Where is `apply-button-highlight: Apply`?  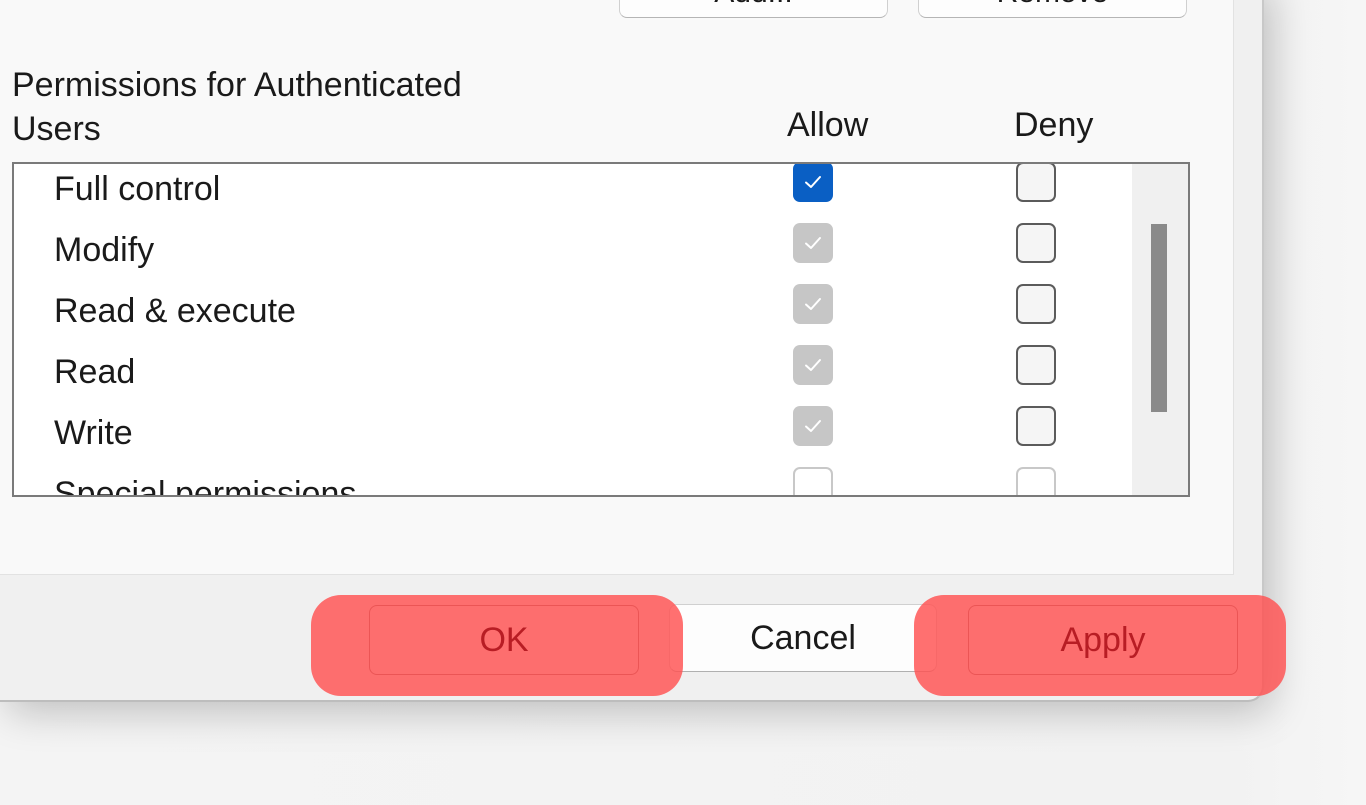 apply-button-highlight: Apply is located at coordinates (1100, 645).